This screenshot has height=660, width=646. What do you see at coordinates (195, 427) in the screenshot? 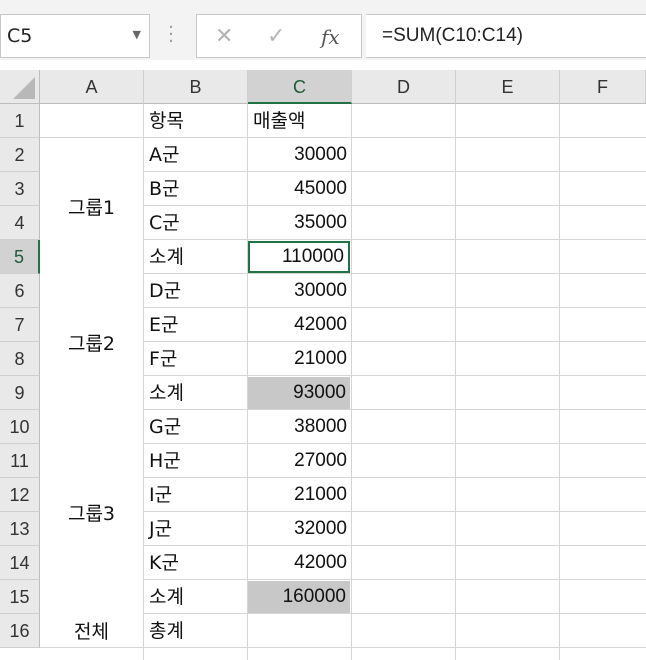
I see `item-name-cell: G군` at bounding box center [195, 427].